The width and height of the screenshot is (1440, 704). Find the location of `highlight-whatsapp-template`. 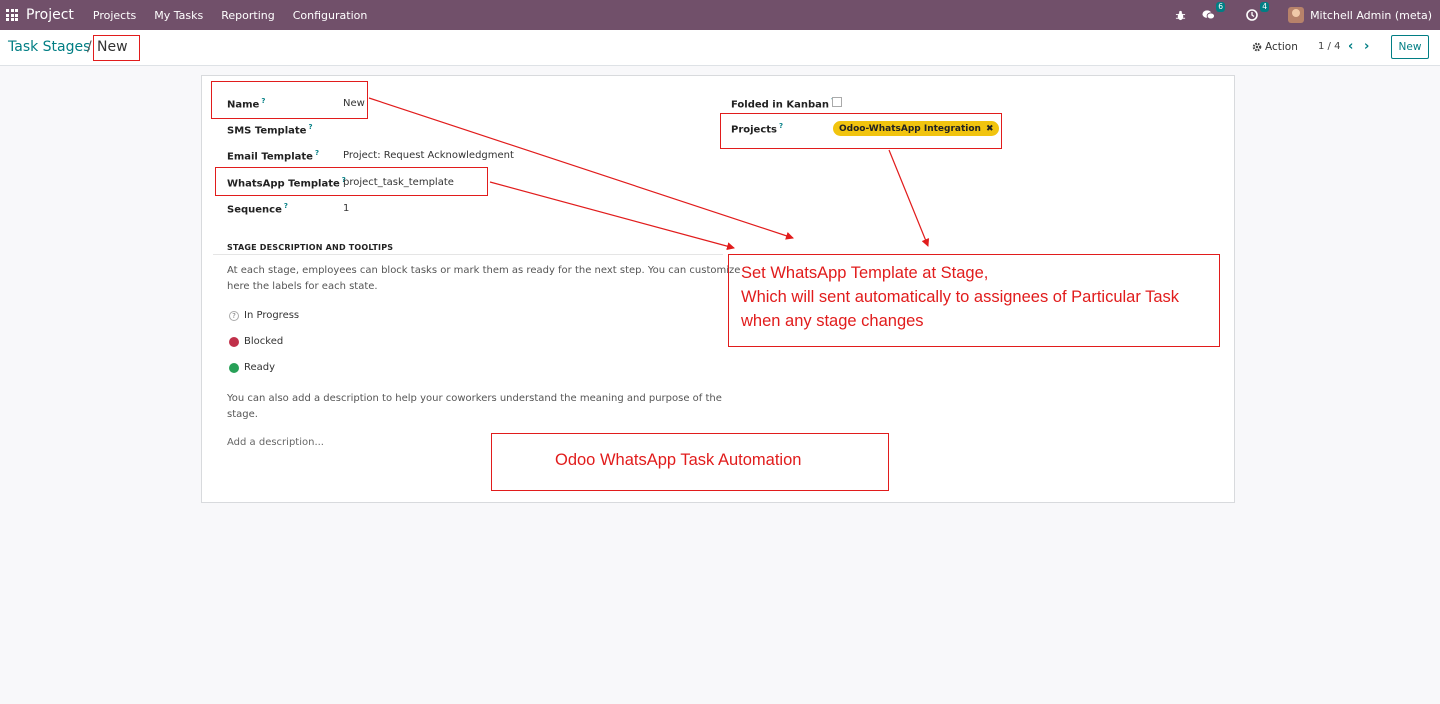

highlight-whatsapp-template is located at coordinates (351, 181).